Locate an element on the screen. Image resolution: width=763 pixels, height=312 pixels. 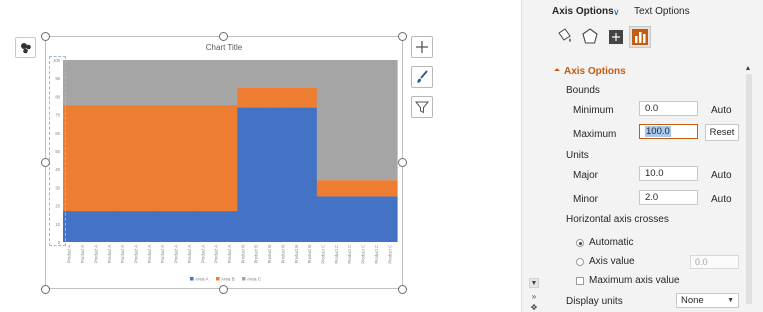
move-icon: ✥ is located at coordinates (534, 307).